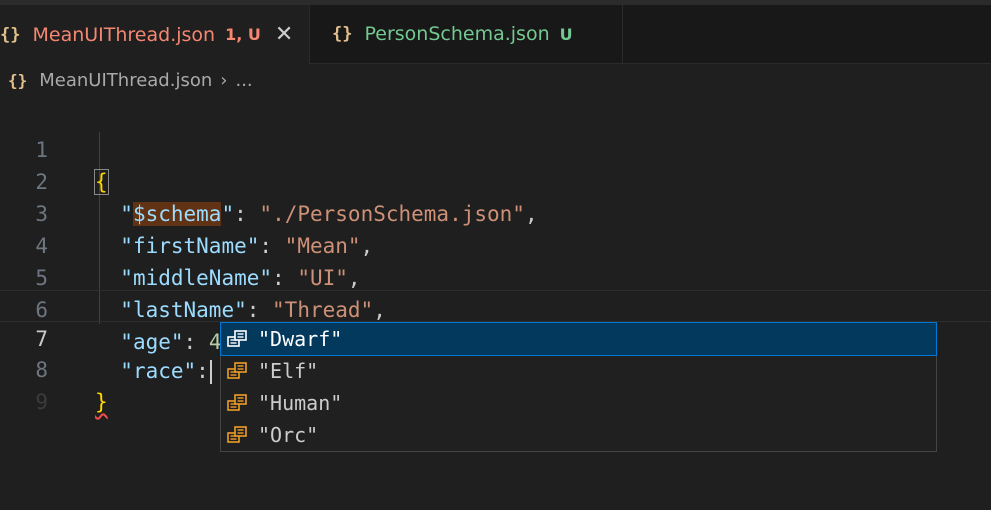 The width and height of the screenshot is (991, 510). I want to click on suggestion-item: "Orc", so click(578, 435).